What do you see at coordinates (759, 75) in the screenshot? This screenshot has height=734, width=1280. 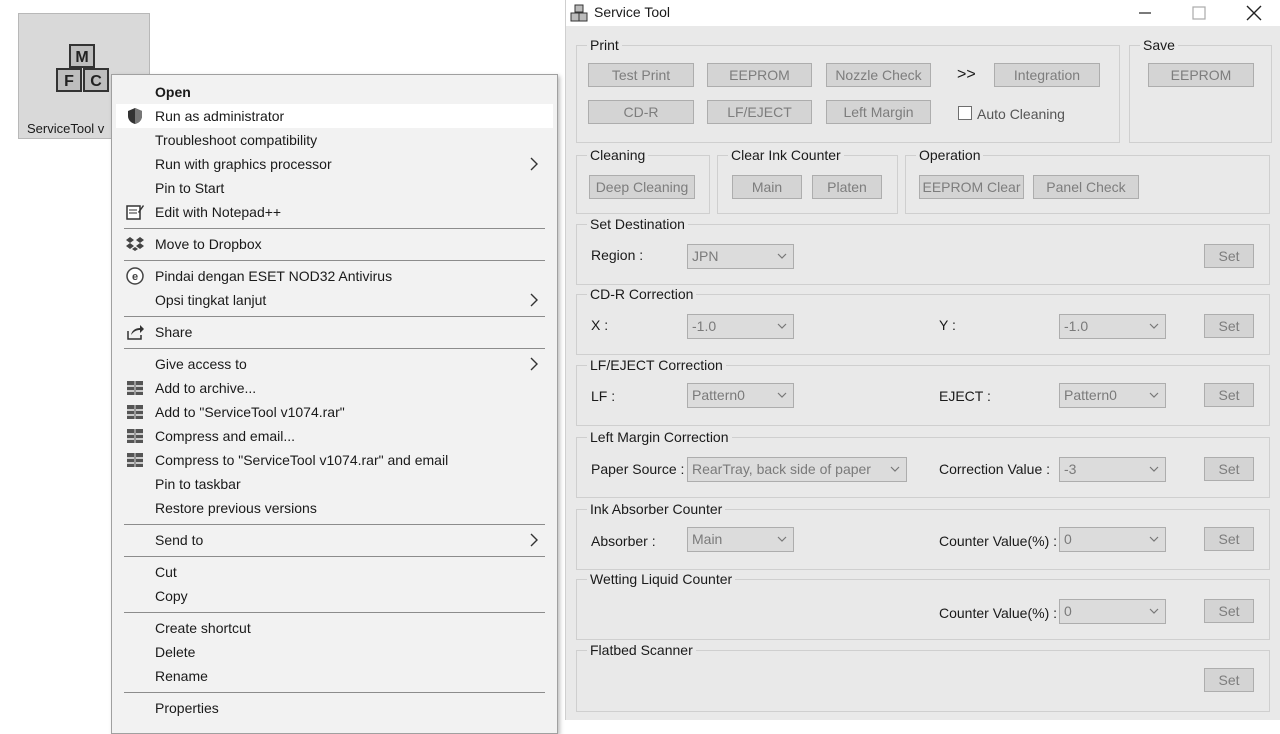 I see `eeprom-print-button: EEPROM` at bounding box center [759, 75].